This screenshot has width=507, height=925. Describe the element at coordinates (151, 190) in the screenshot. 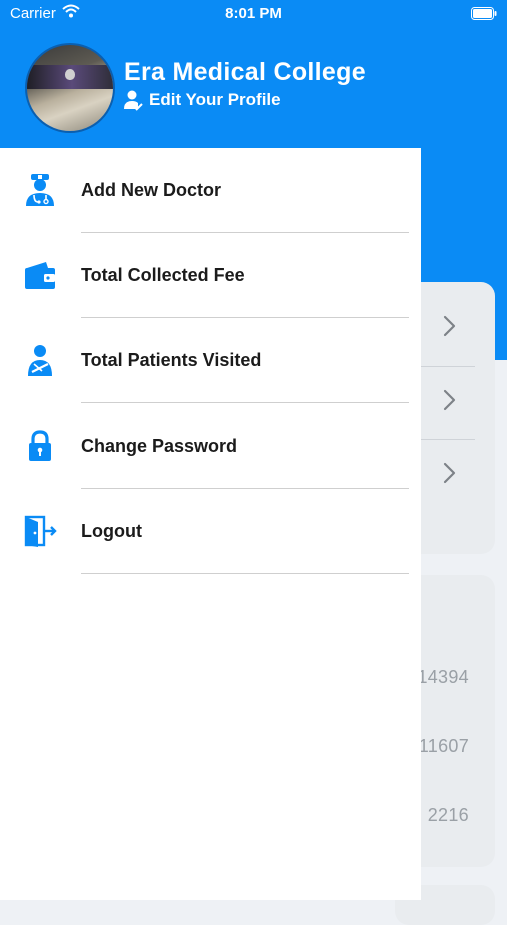

I see `menu-item-label: Add New Doctor` at that location.